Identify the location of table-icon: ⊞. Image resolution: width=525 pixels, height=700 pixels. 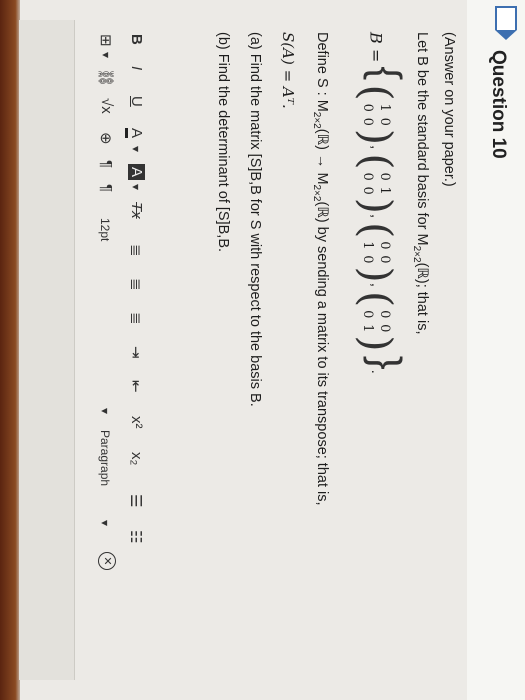
(106, 40).